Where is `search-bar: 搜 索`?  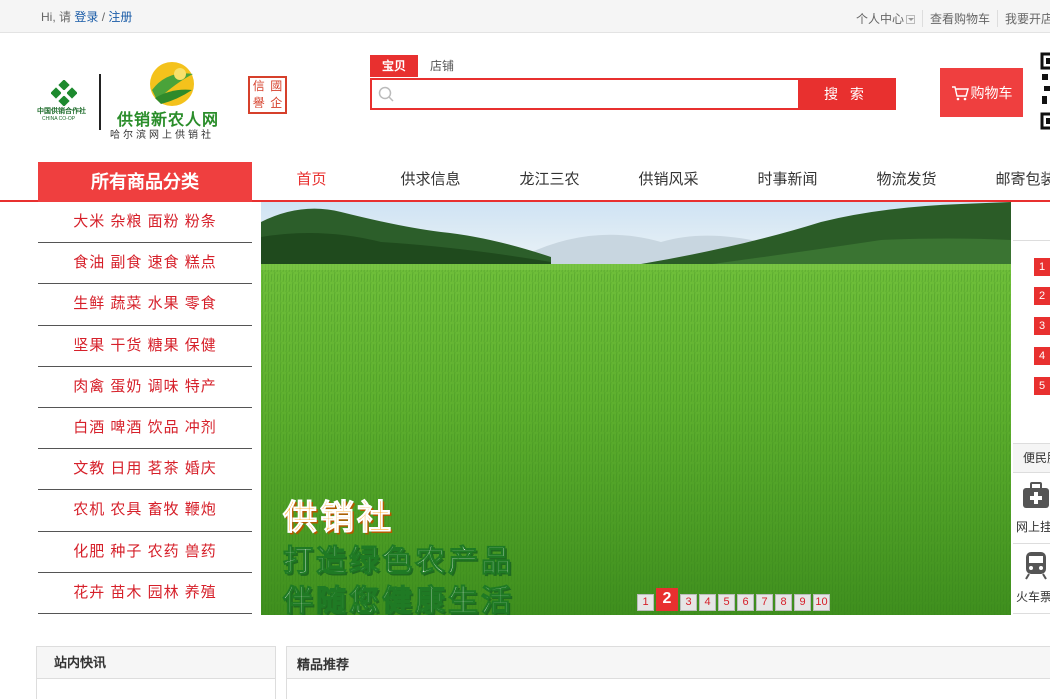 search-bar: 搜 索 is located at coordinates (633, 94).